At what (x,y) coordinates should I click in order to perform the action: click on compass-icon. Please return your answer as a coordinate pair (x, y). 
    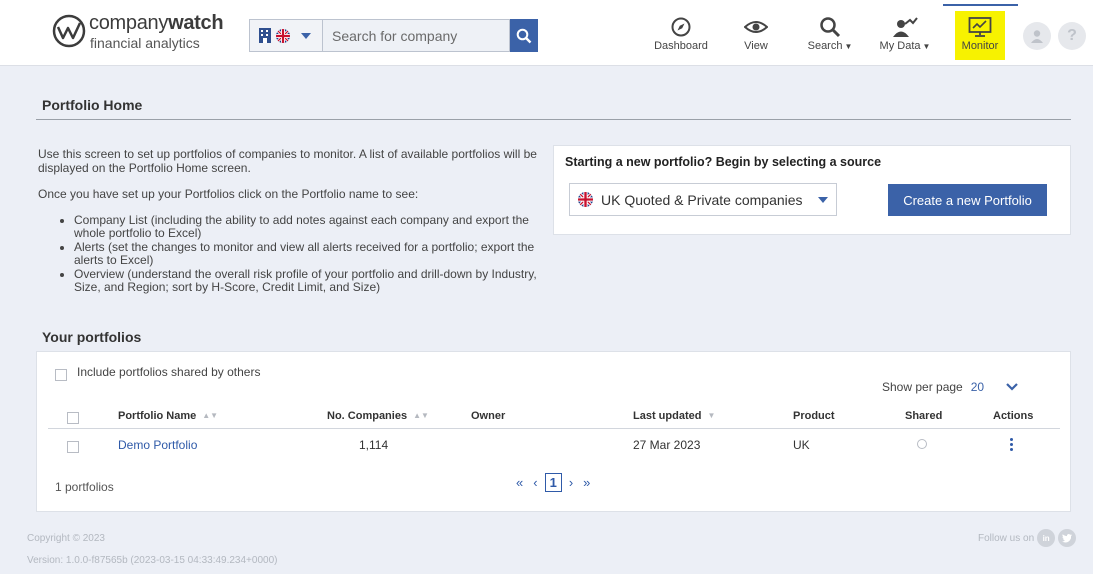
    Looking at the image, I should click on (681, 27).